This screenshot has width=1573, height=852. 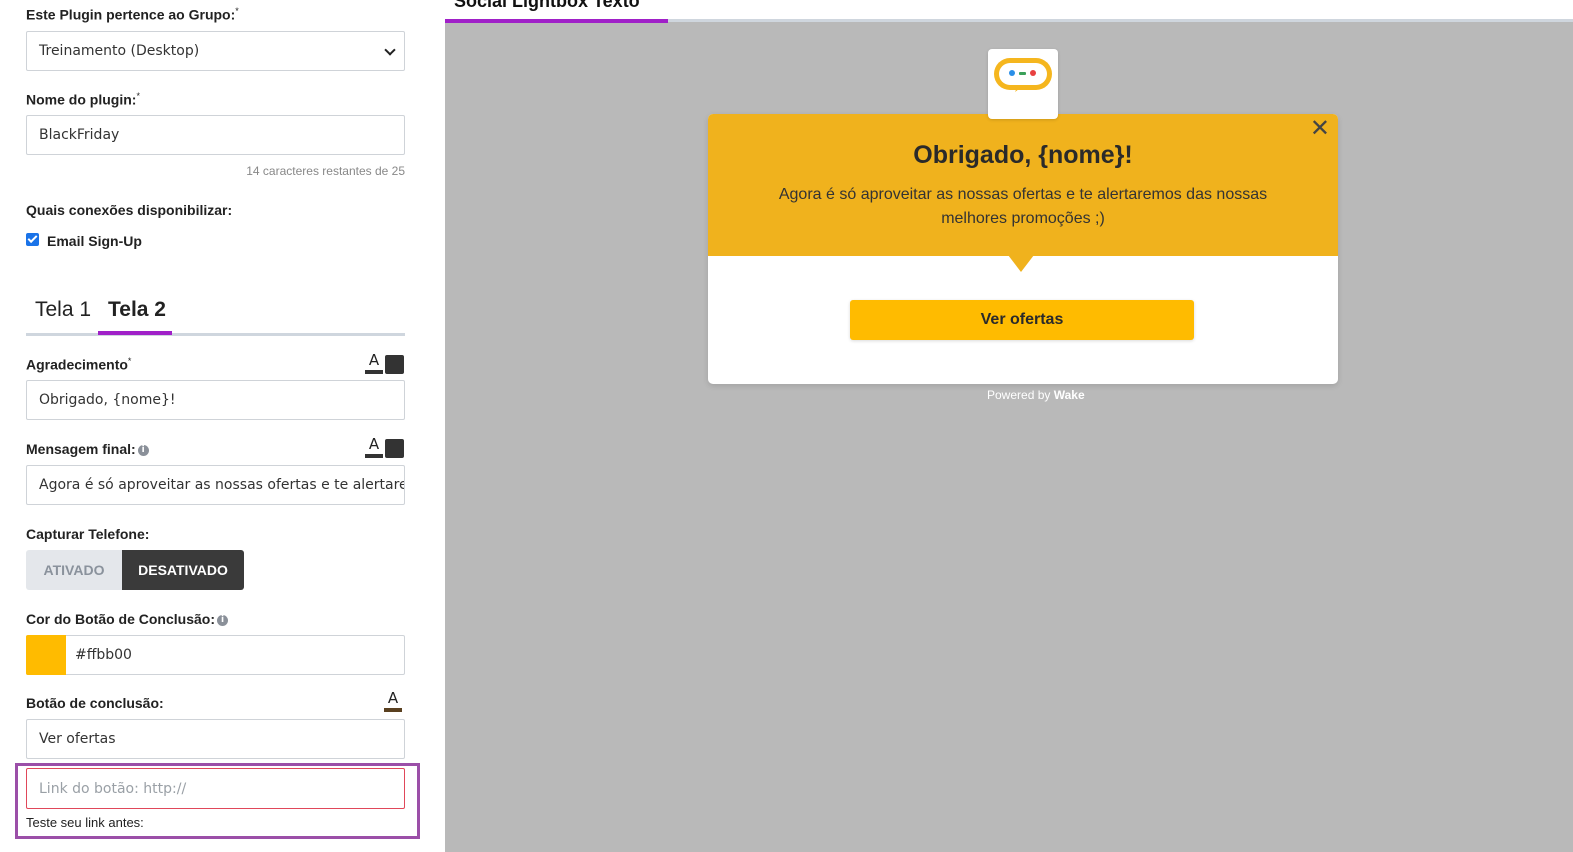 I want to click on active-tab-indicator, so click(x=135, y=333).